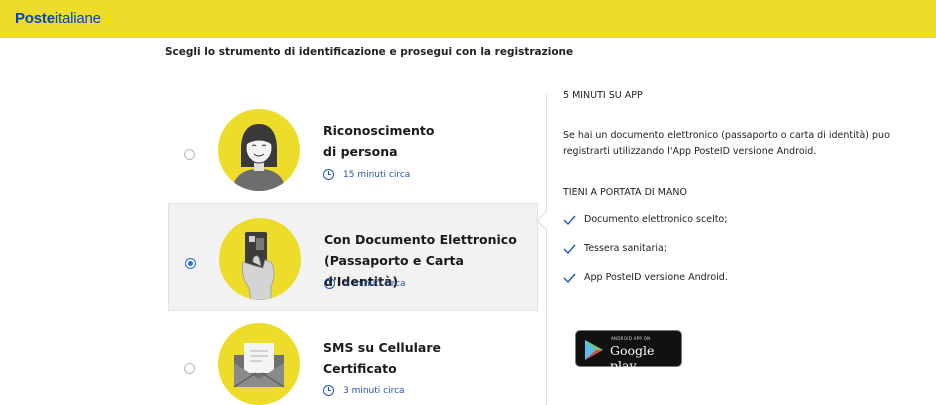 Image resolution: width=936 pixels, height=405 pixels. I want to click on selection-pointer, so click(545, 220).